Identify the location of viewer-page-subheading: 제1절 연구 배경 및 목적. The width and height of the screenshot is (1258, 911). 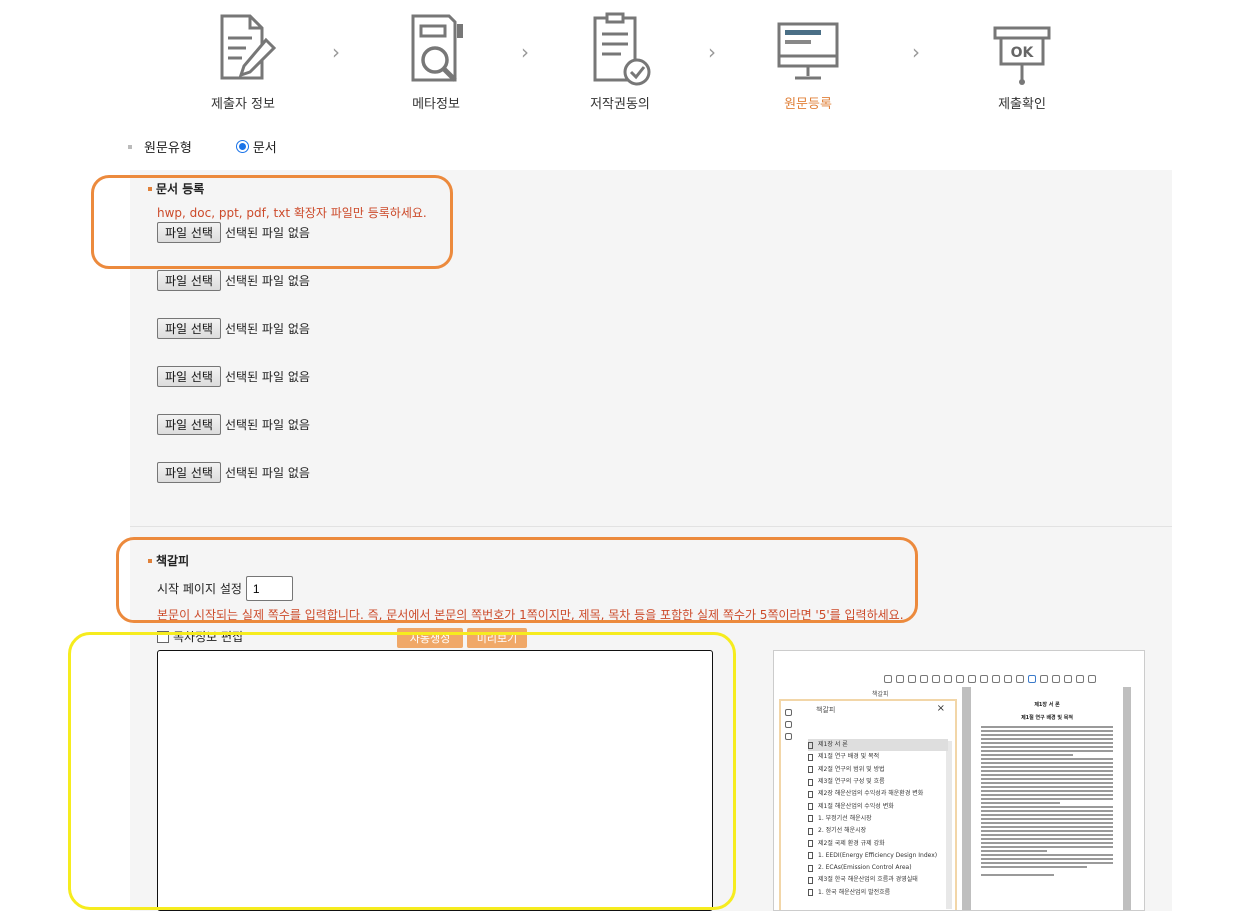
(1047, 718).